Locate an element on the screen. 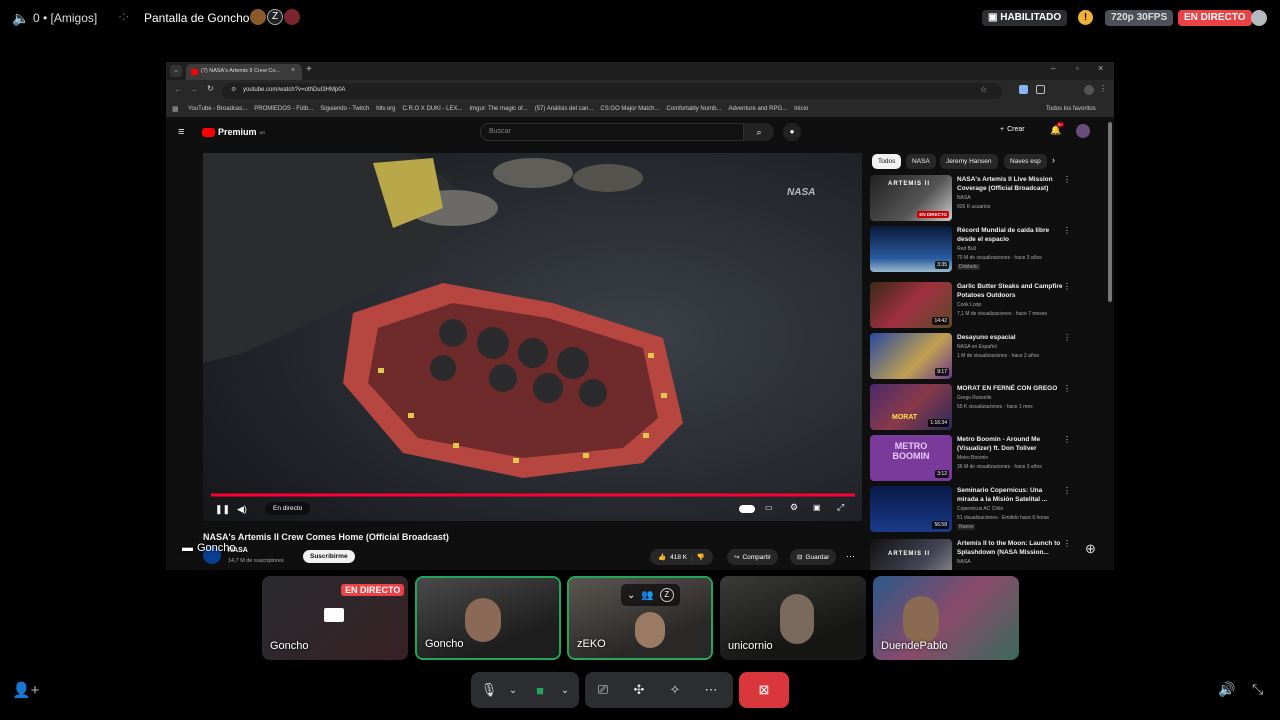  bookmark-item: Inicio is located at coordinates (801, 109).